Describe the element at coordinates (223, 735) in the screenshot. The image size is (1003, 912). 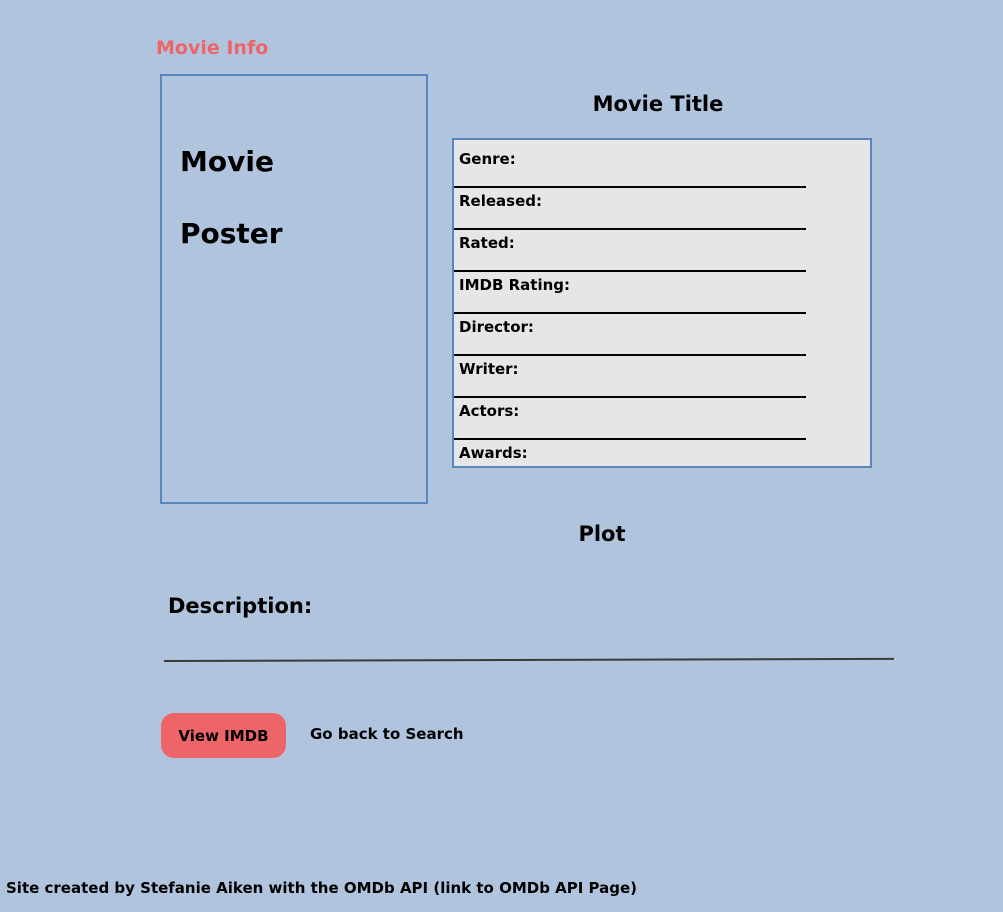
I see `view-imdb-button: View IMDB` at that location.